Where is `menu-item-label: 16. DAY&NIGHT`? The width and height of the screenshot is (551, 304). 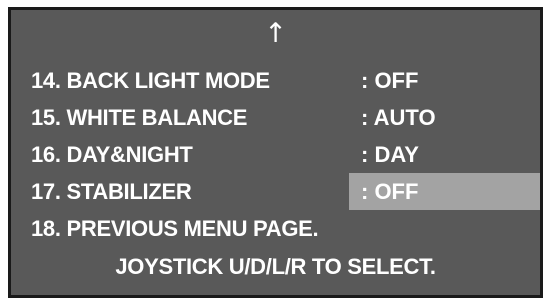
menu-item-label: 16. DAY&NIGHT is located at coordinates (112, 154).